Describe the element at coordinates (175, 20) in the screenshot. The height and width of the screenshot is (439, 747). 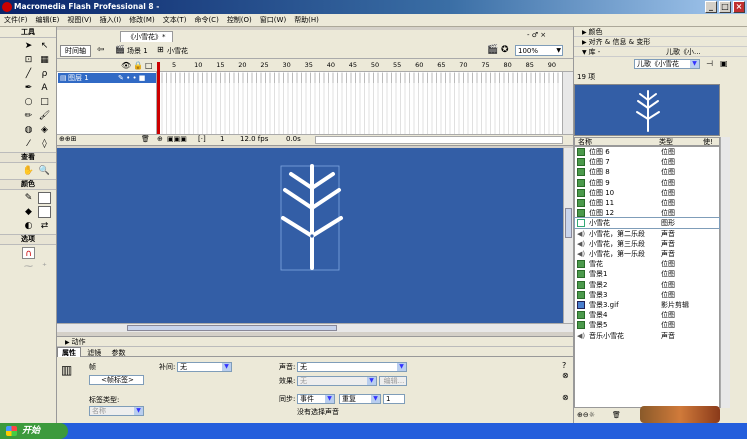
I see `menu-text: 文本(T)` at that location.